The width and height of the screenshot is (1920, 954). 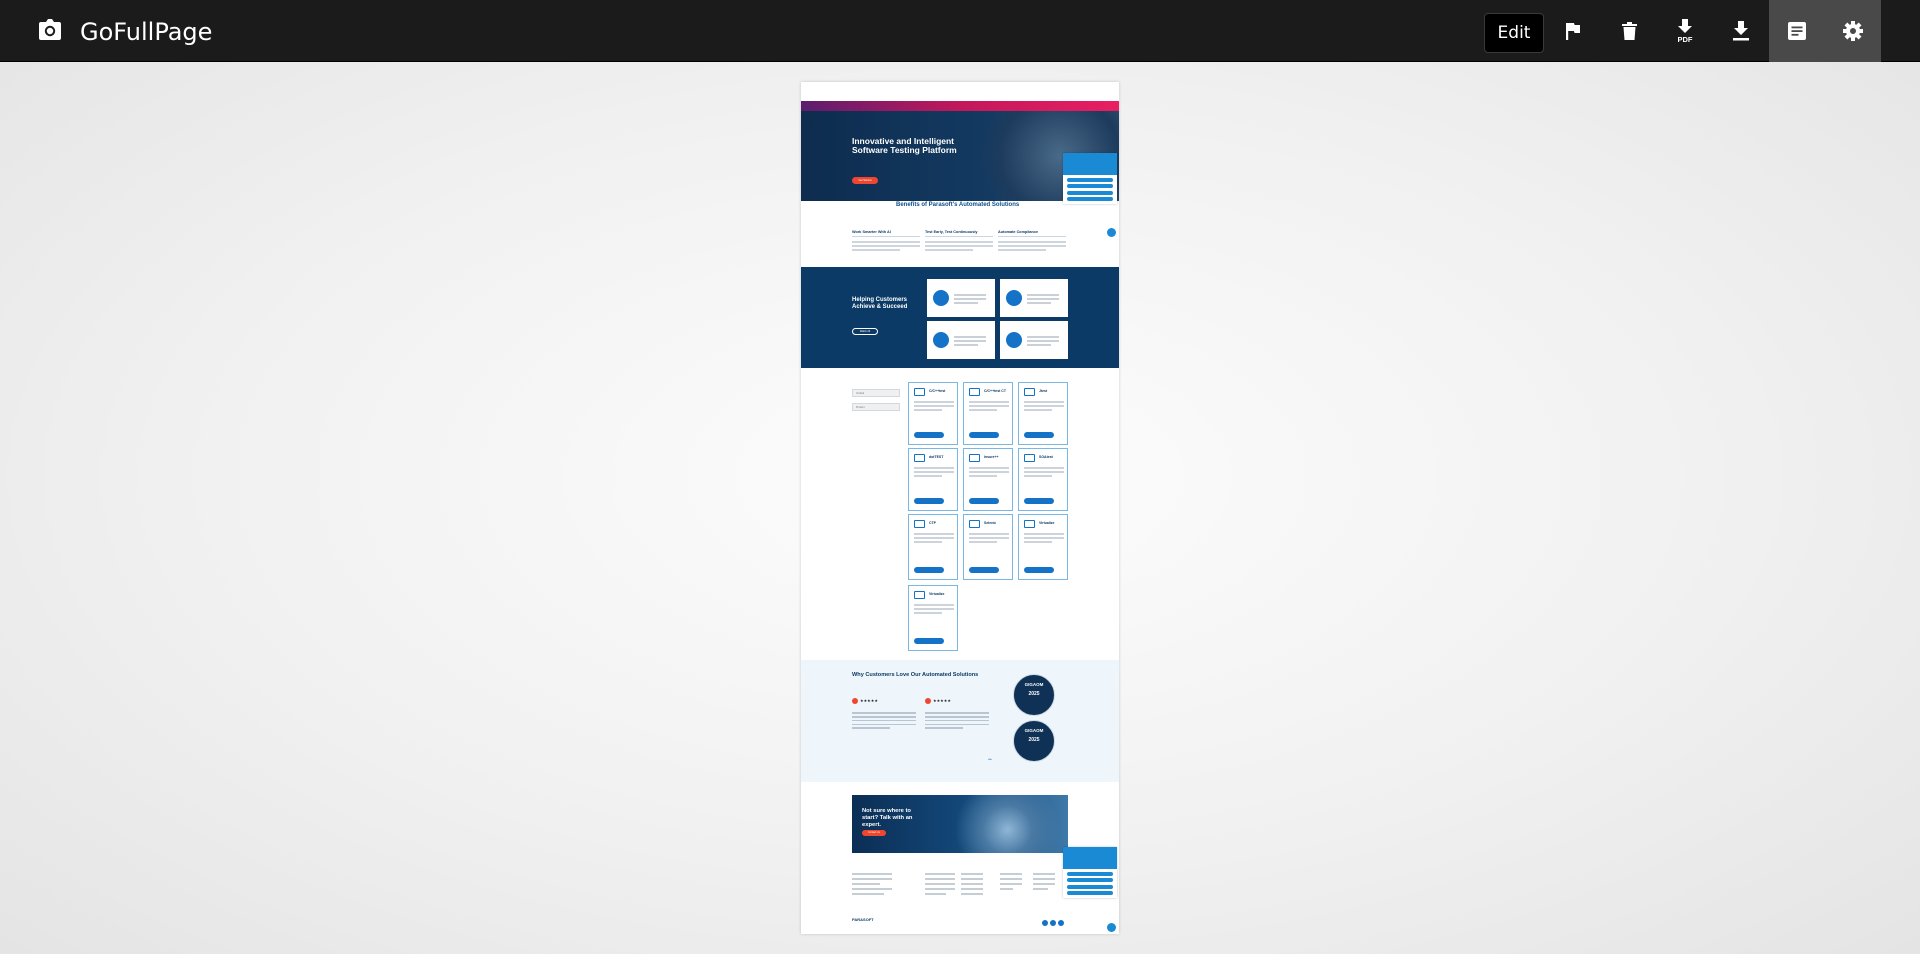 I want to click on product-card: C/C++test CT, so click(x=988, y=413).